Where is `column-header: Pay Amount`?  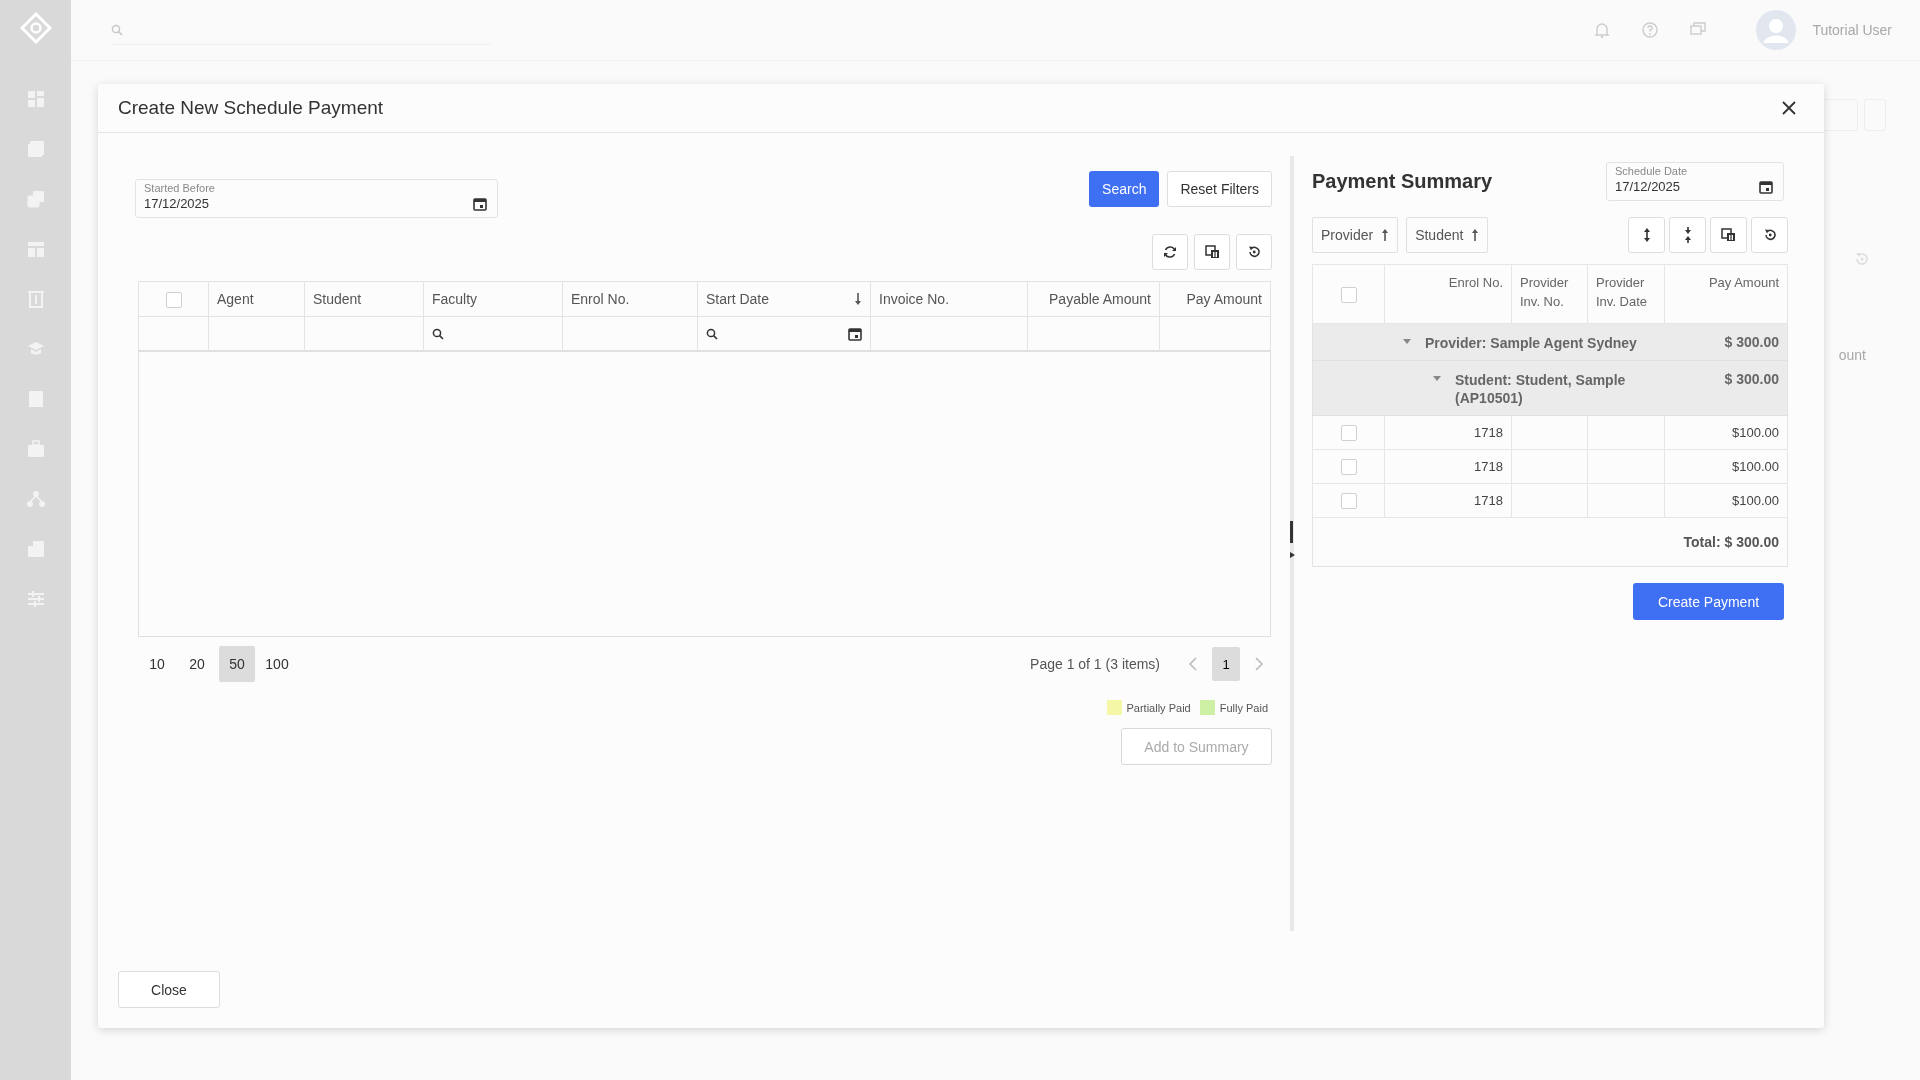
column-header: Pay Amount is located at coordinates (1215, 299).